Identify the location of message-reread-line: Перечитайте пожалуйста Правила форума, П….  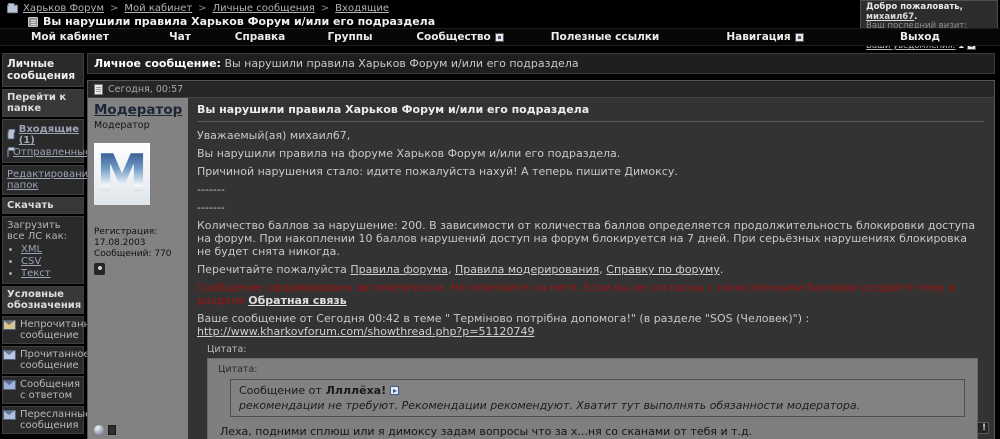
(460, 269).